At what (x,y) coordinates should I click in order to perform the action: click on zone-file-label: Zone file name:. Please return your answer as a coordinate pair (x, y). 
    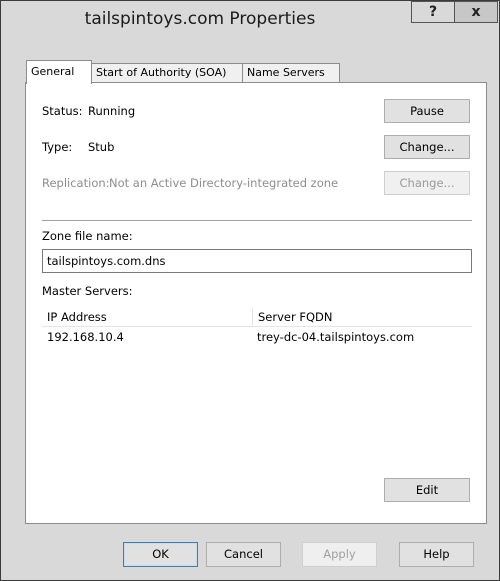
    Looking at the image, I should click on (87, 236).